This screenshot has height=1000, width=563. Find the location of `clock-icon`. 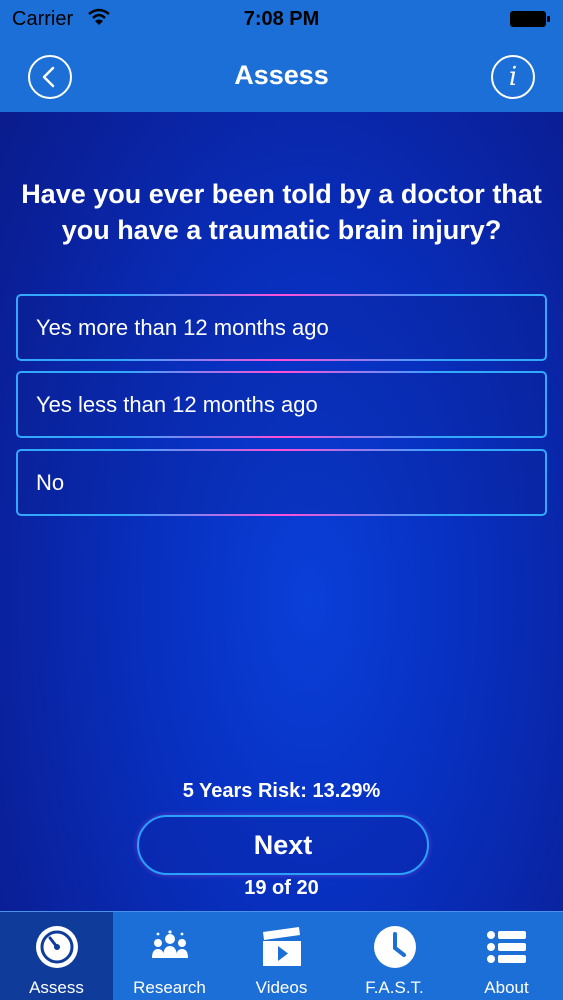

clock-icon is located at coordinates (395, 947).